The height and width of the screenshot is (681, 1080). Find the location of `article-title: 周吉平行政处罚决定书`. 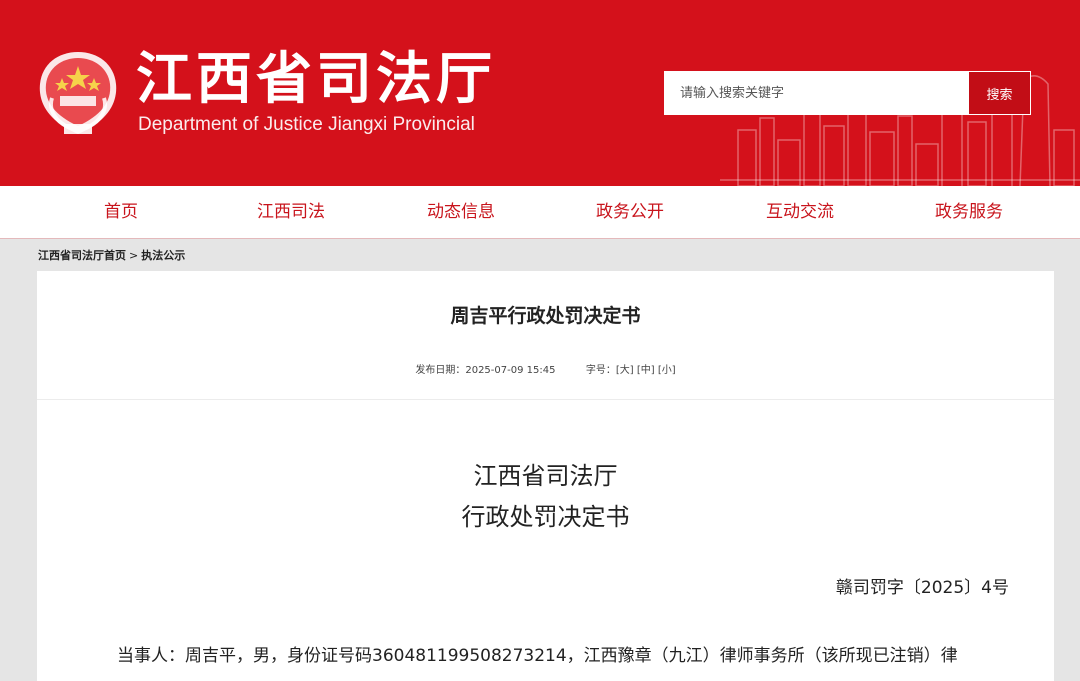

article-title: 周吉平行政处罚决定书 is located at coordinates (545, 316).